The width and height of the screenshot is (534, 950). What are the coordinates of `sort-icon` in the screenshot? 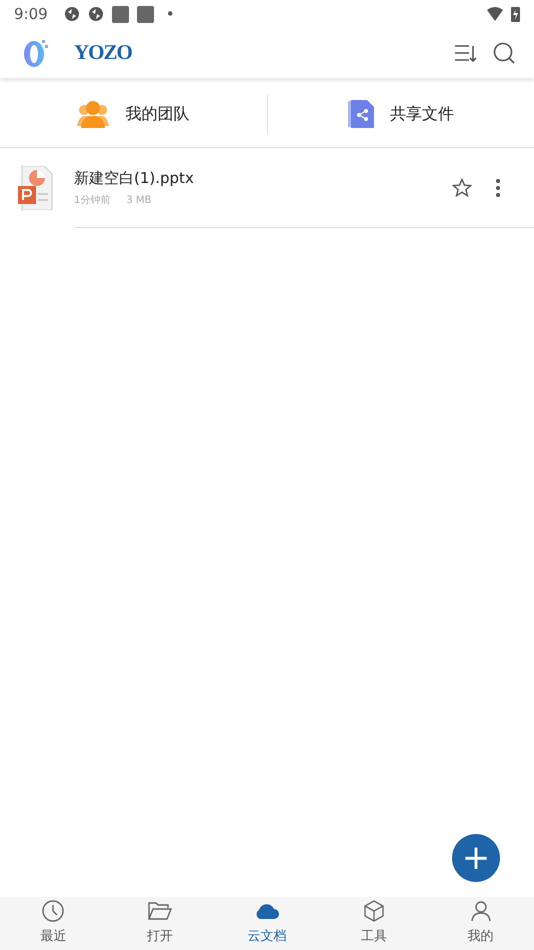 It's located at (466, 53).